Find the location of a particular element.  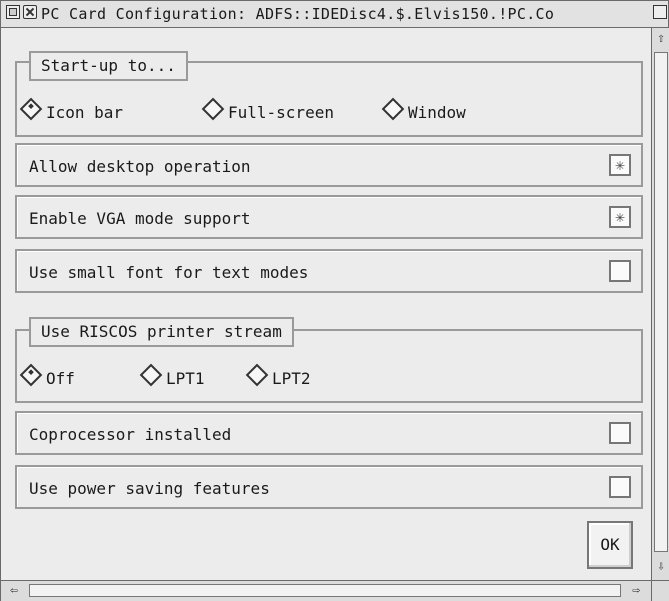

enable-vga-label: Enable VGA mode support is located at coordinates (140, 218).